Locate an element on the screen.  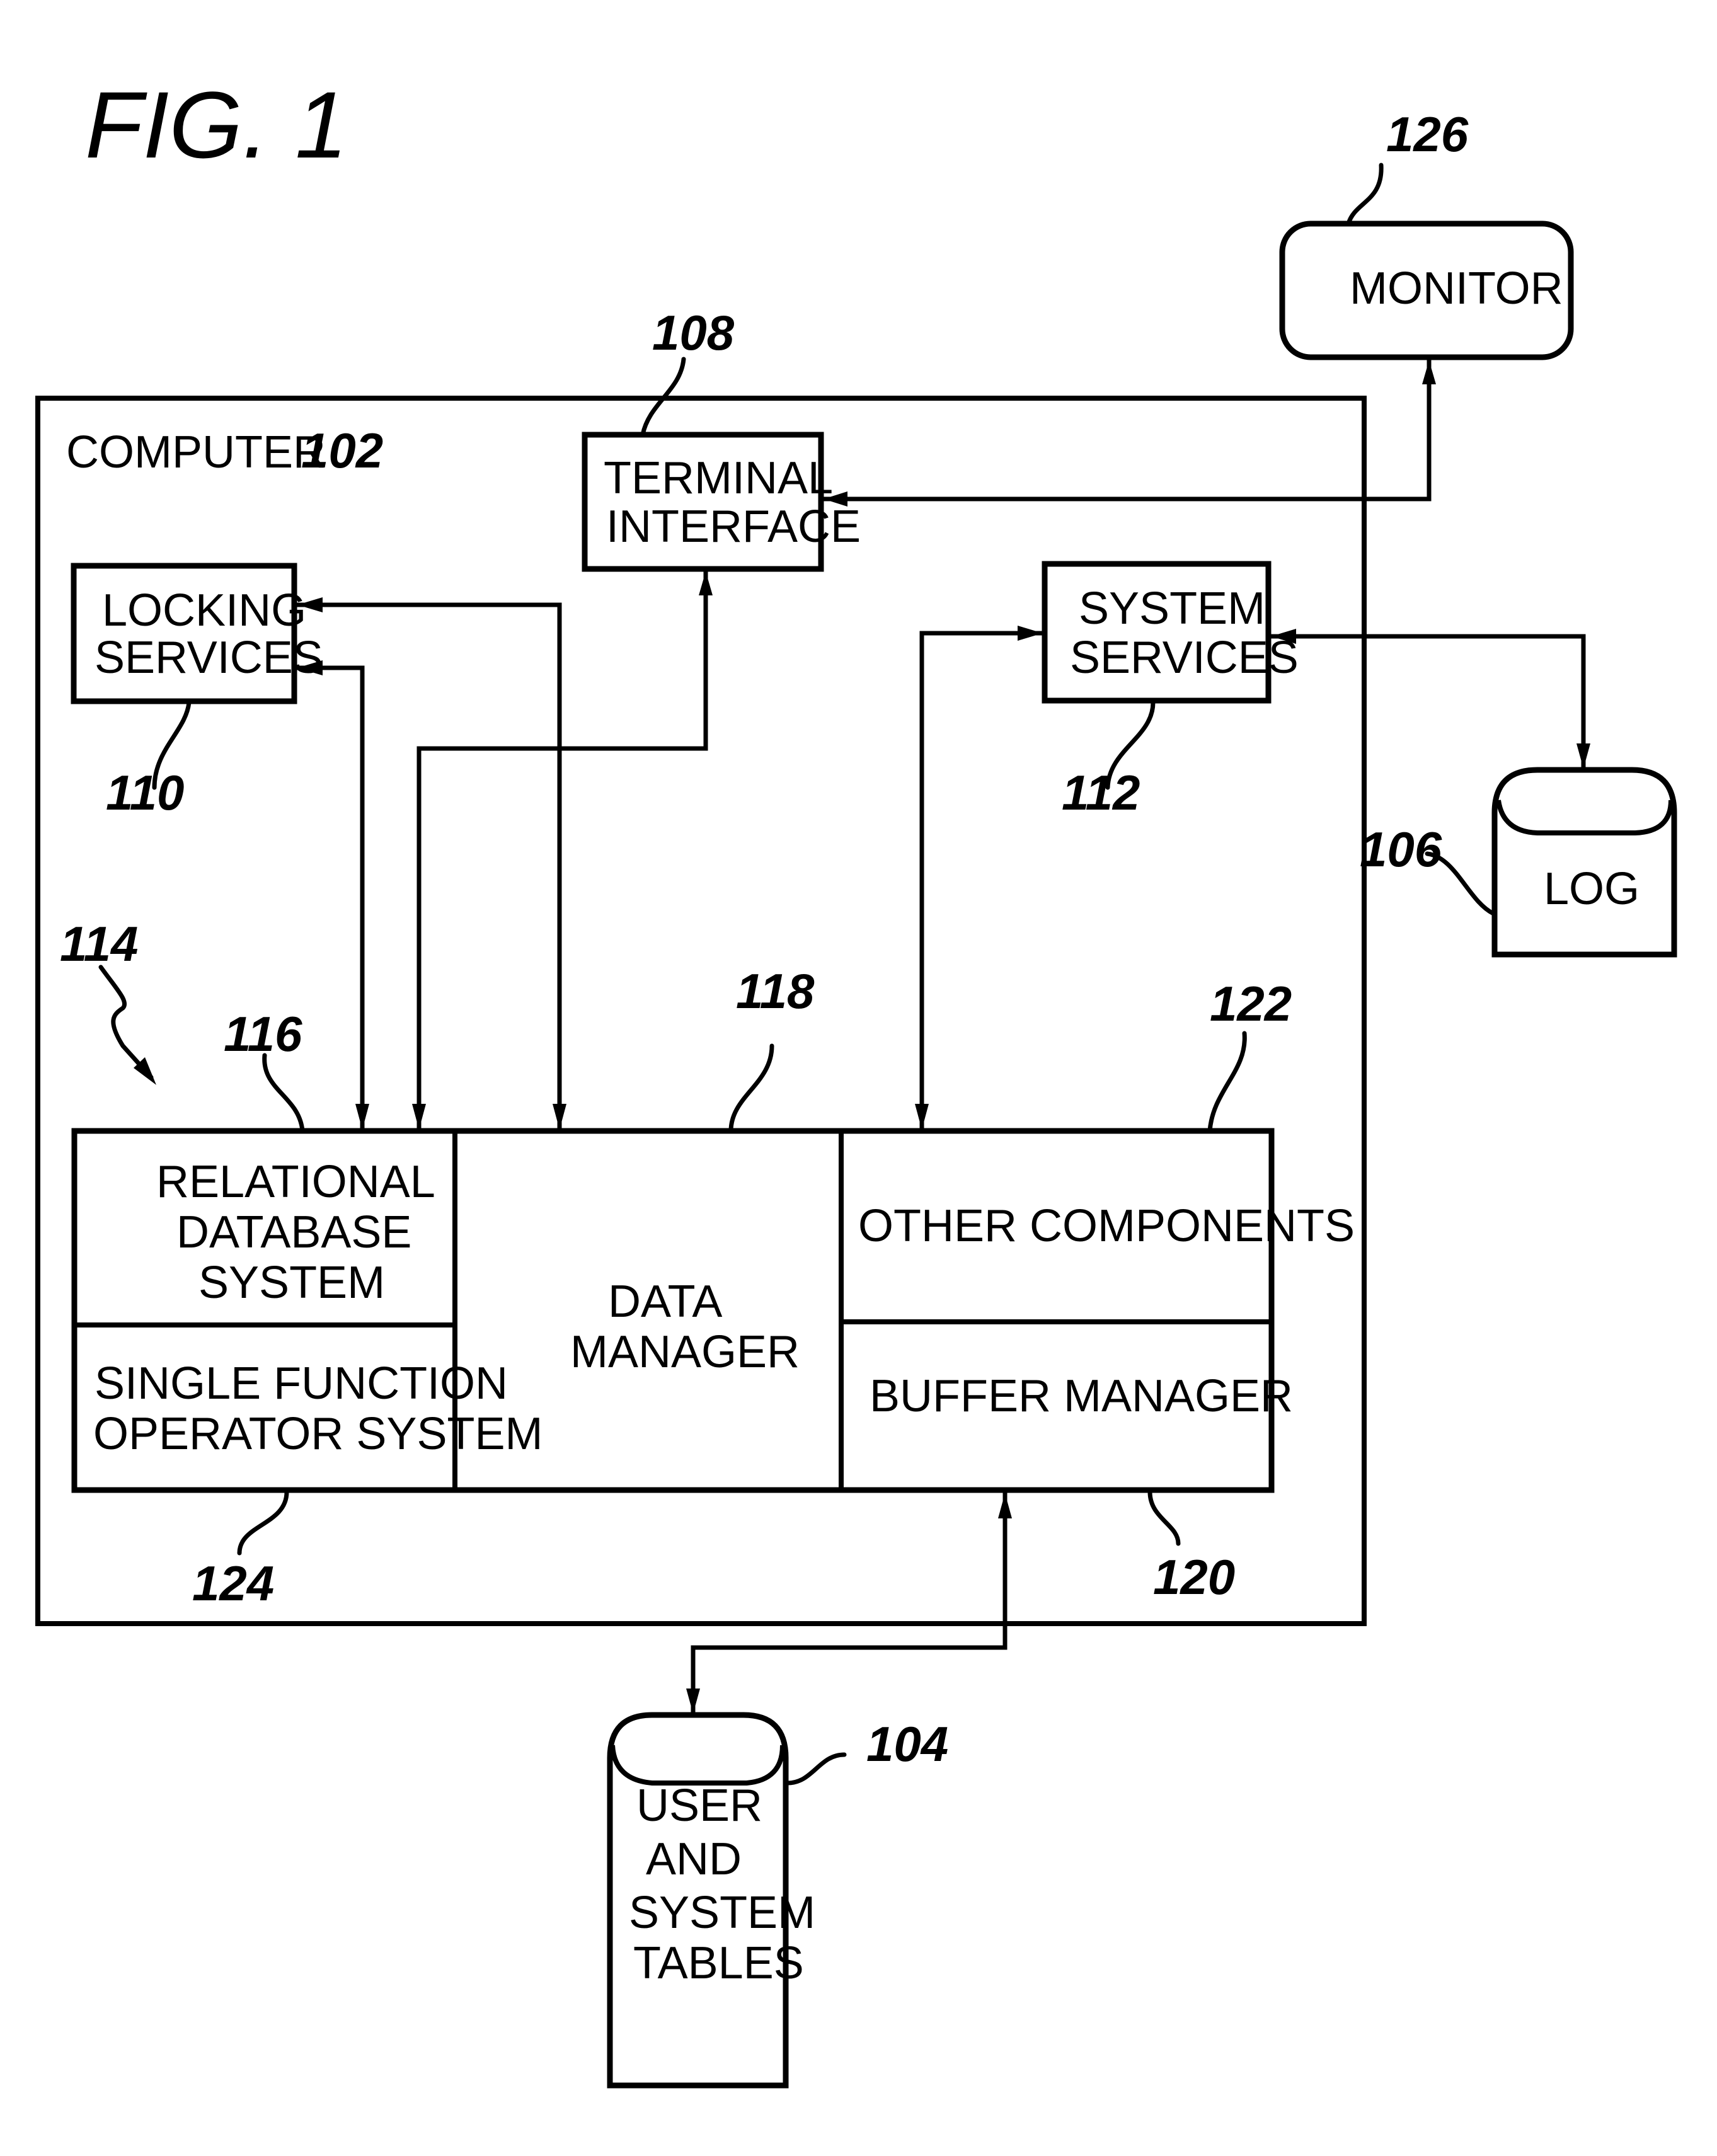
sfos-ref: 124 is located at coordinates (233, 1583).